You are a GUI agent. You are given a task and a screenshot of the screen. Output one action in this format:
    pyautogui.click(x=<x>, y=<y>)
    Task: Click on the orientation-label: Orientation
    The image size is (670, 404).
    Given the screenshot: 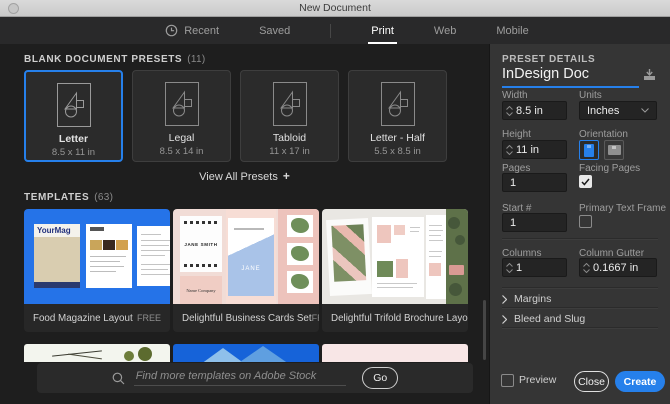 What is the action you would take?
    pyautogui.click(x=603, y=134)
    